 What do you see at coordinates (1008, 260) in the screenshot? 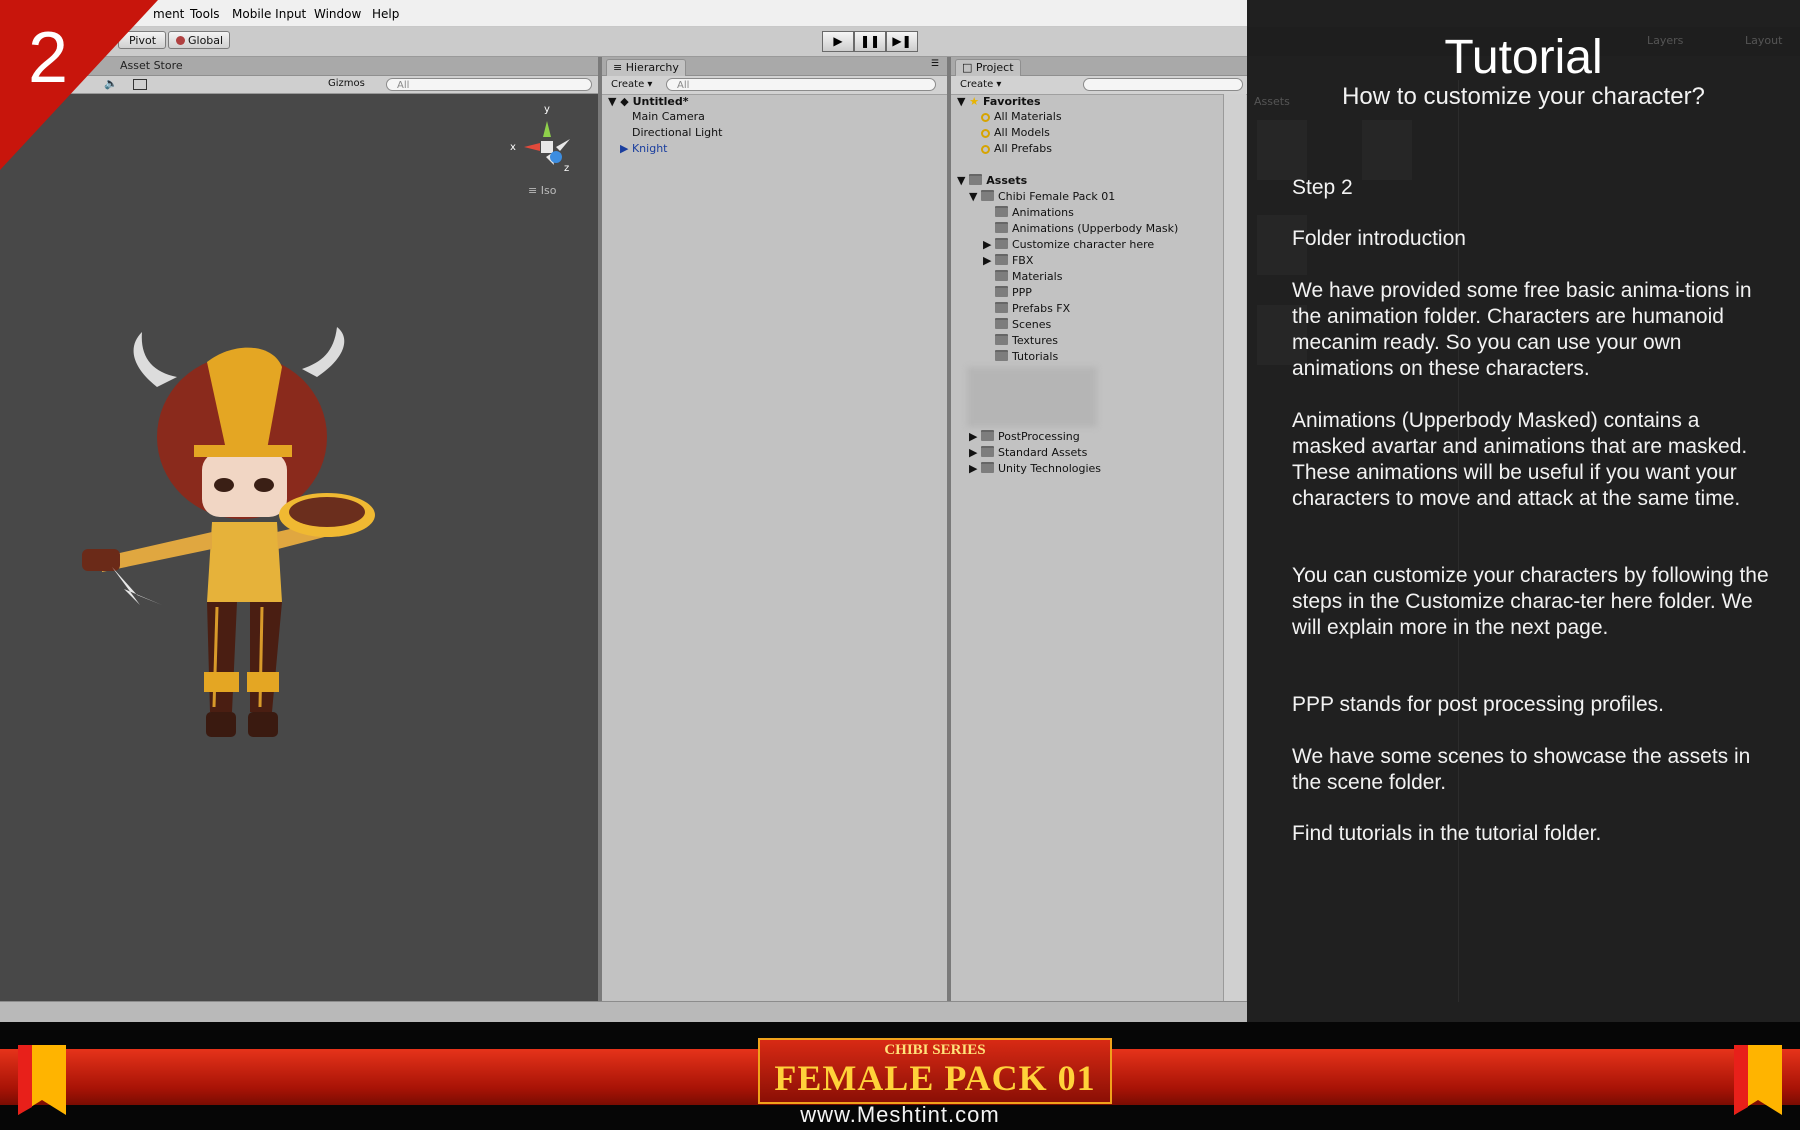
I see `folder-fbx: ▶ FBX` at bounding box center [1008, 260].